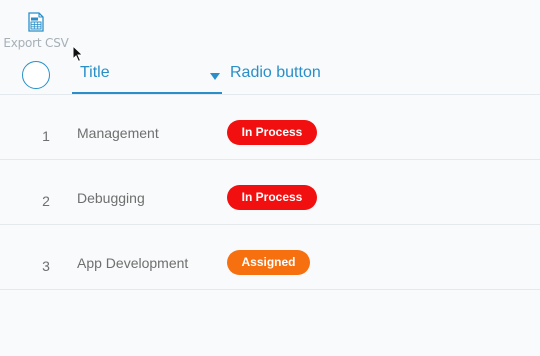 The width and height of the screenshot is (540, 356). What do you see at coordinates (147, 75) in the screenshot?
I see `column-header-title: Title` at bounding box center [147, 75].